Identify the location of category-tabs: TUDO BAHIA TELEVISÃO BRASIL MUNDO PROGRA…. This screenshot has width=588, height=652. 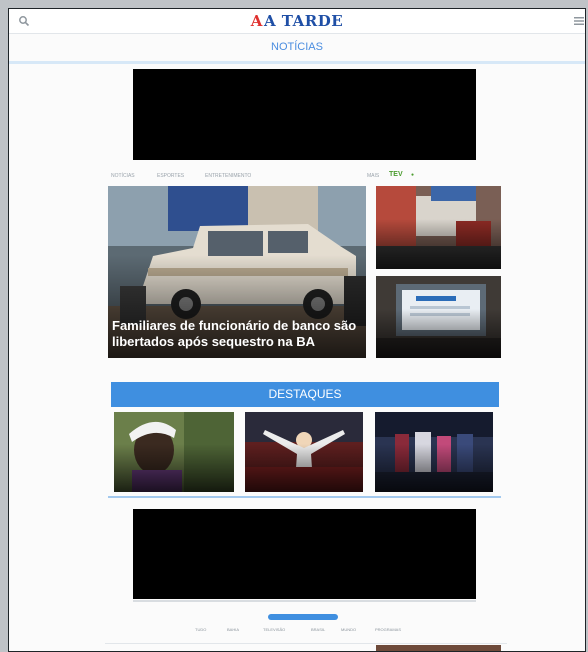
(305, 626).